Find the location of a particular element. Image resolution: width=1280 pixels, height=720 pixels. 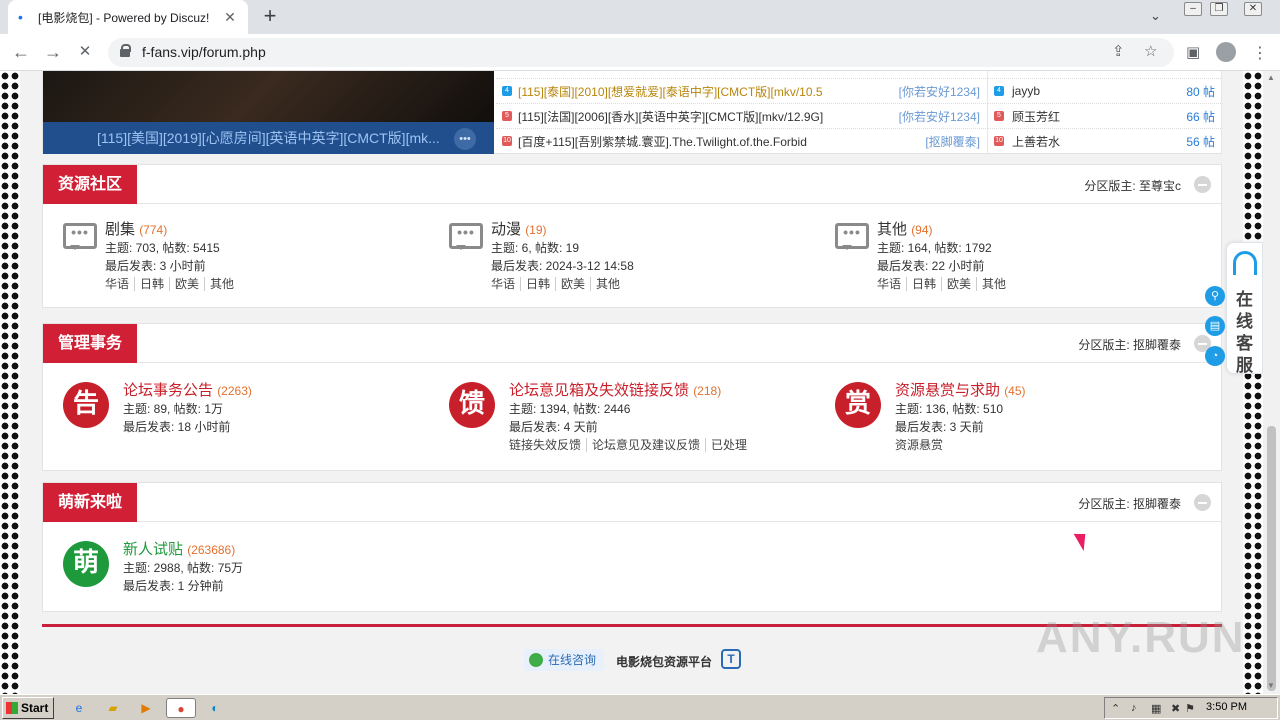

forum-last-post: 最后发表: 3 小时前 is located at coordinates (275, 266).